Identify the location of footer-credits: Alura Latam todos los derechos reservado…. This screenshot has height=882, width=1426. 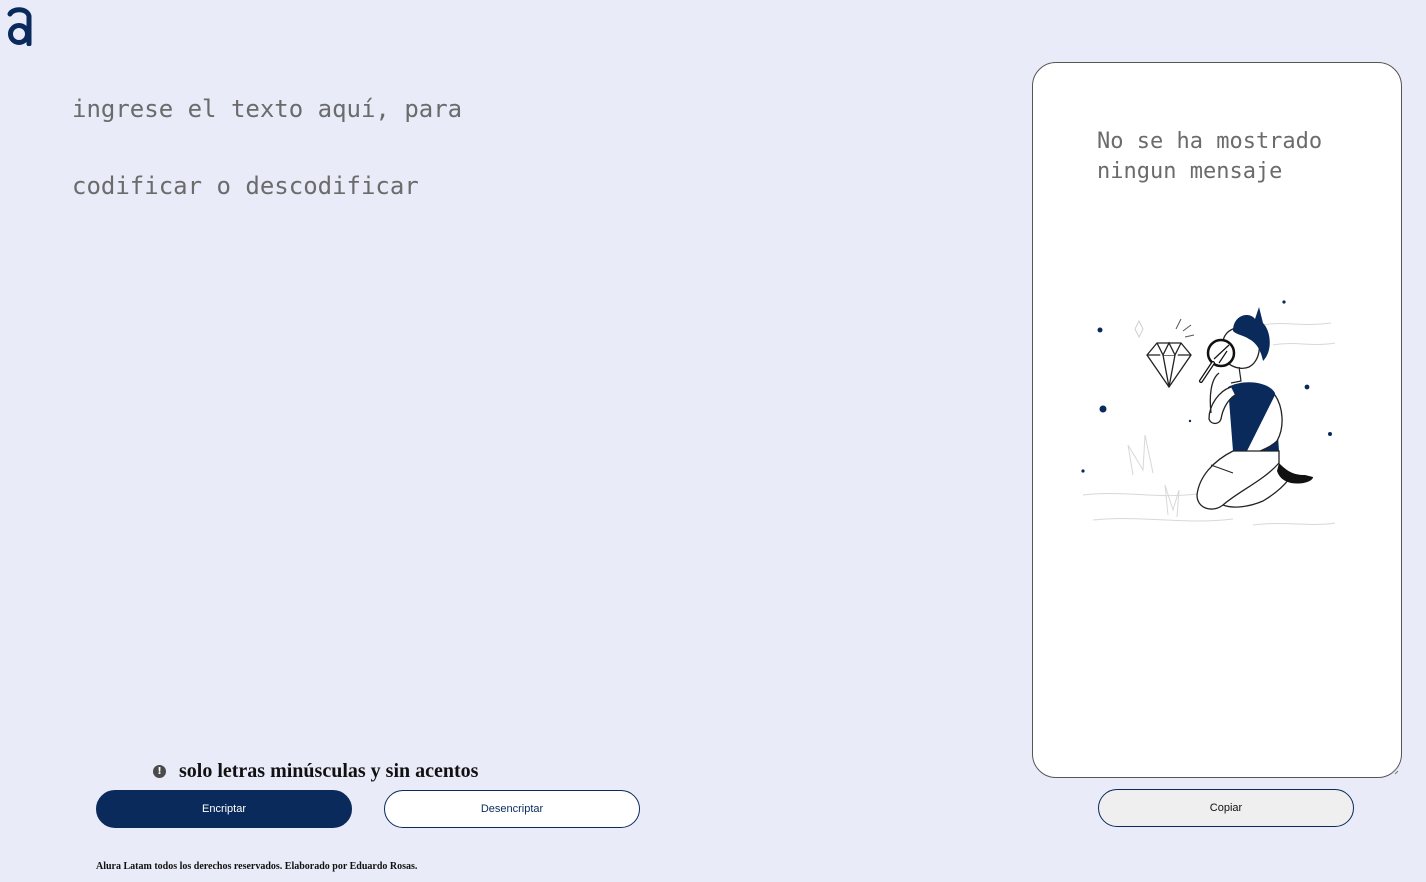
(257, 866).